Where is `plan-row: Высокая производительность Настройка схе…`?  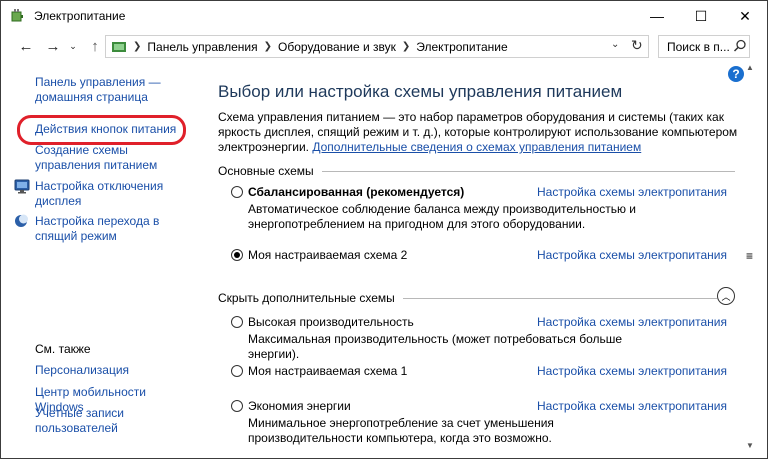 plan-row: Высокая производительность Настройка схе… is located at coordinates (481, 322).